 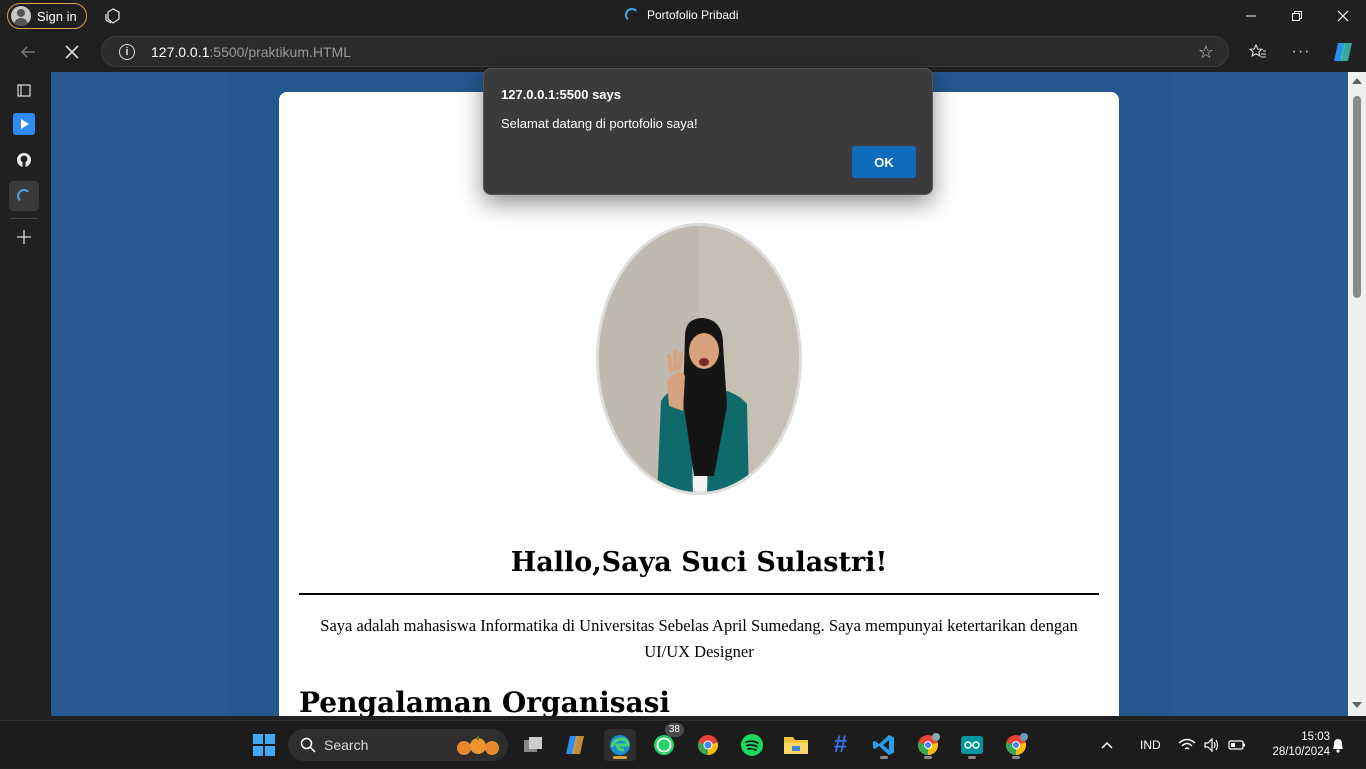 I want to click on scroll-down-arrow-icon, so click(x=1357, y=705).